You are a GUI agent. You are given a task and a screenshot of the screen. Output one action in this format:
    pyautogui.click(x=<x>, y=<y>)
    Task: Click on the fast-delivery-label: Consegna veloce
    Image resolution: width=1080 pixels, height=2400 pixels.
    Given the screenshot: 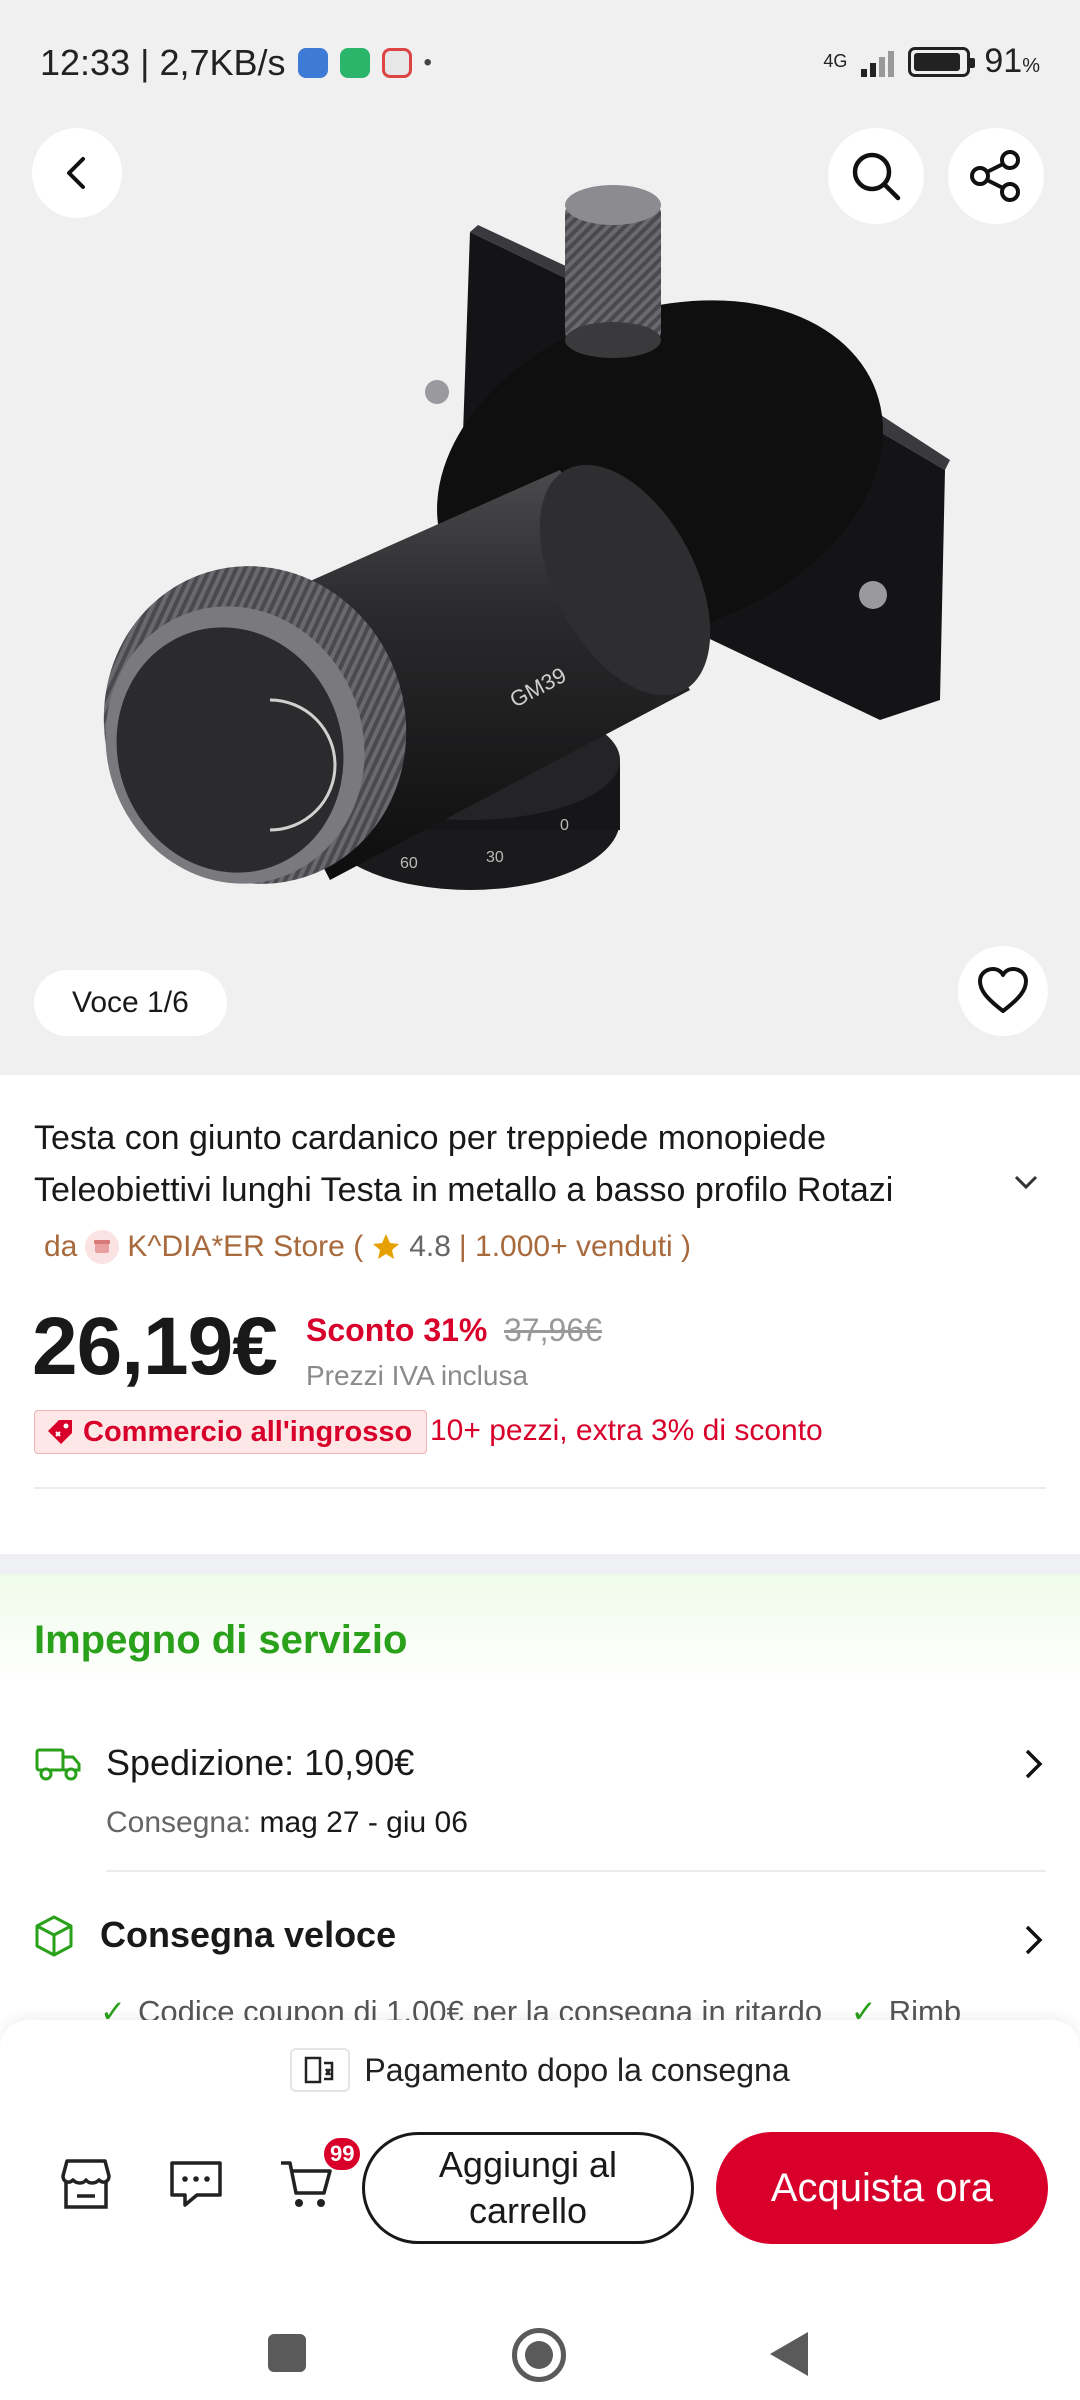 What is the action you would take?
    pyautogui.click(x=248, y=1935)
    